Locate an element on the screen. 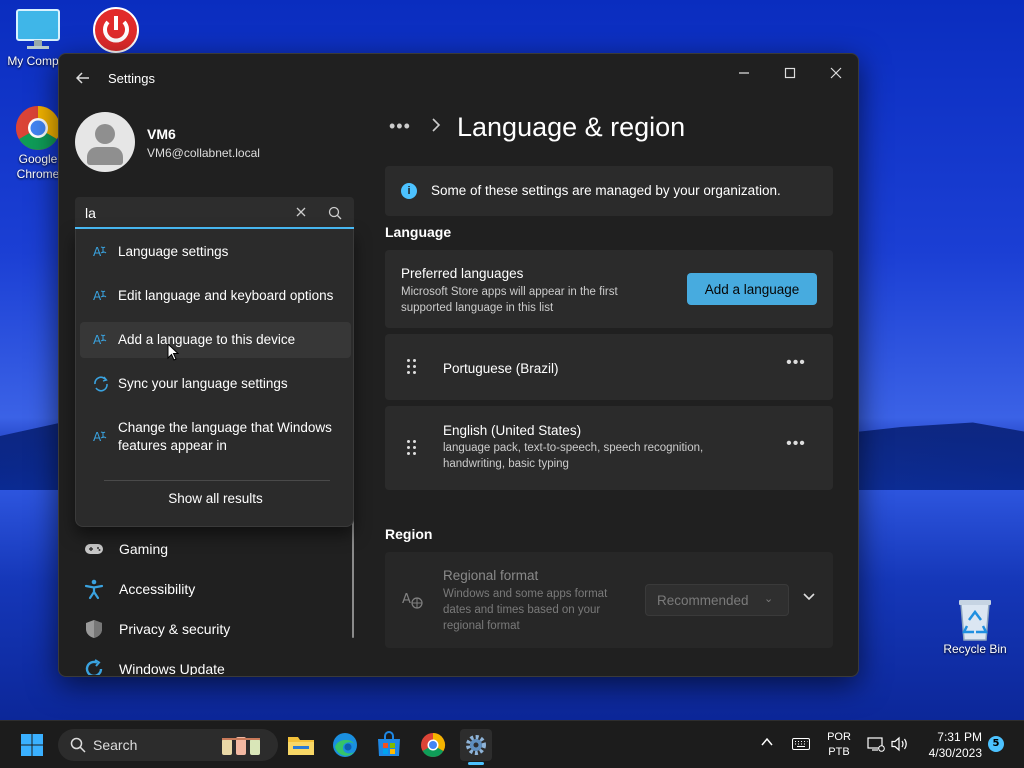 The width and height of the screenshot is (1024, 768). keyboard-icon-button is located at coordinates (801, 746).